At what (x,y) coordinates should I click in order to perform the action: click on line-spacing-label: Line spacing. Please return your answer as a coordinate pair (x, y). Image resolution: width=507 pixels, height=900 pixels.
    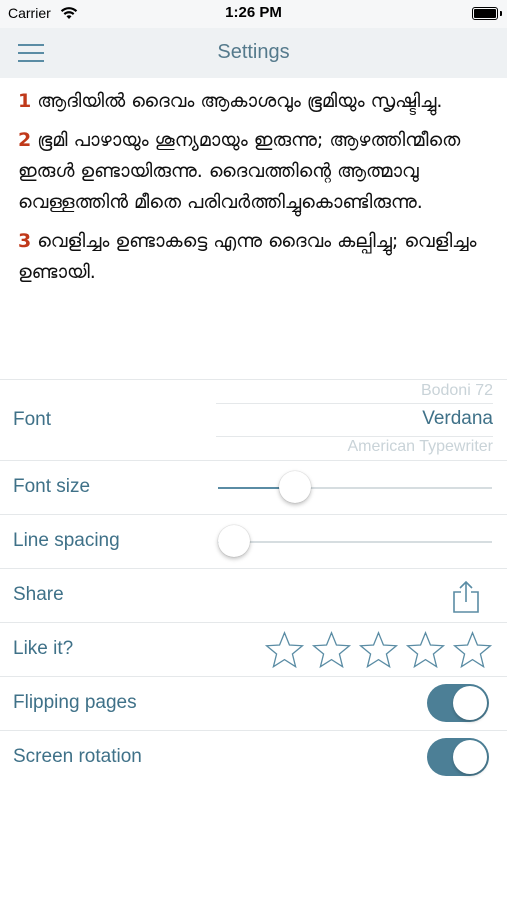
    Looking at the image, I should click on (66, 540).